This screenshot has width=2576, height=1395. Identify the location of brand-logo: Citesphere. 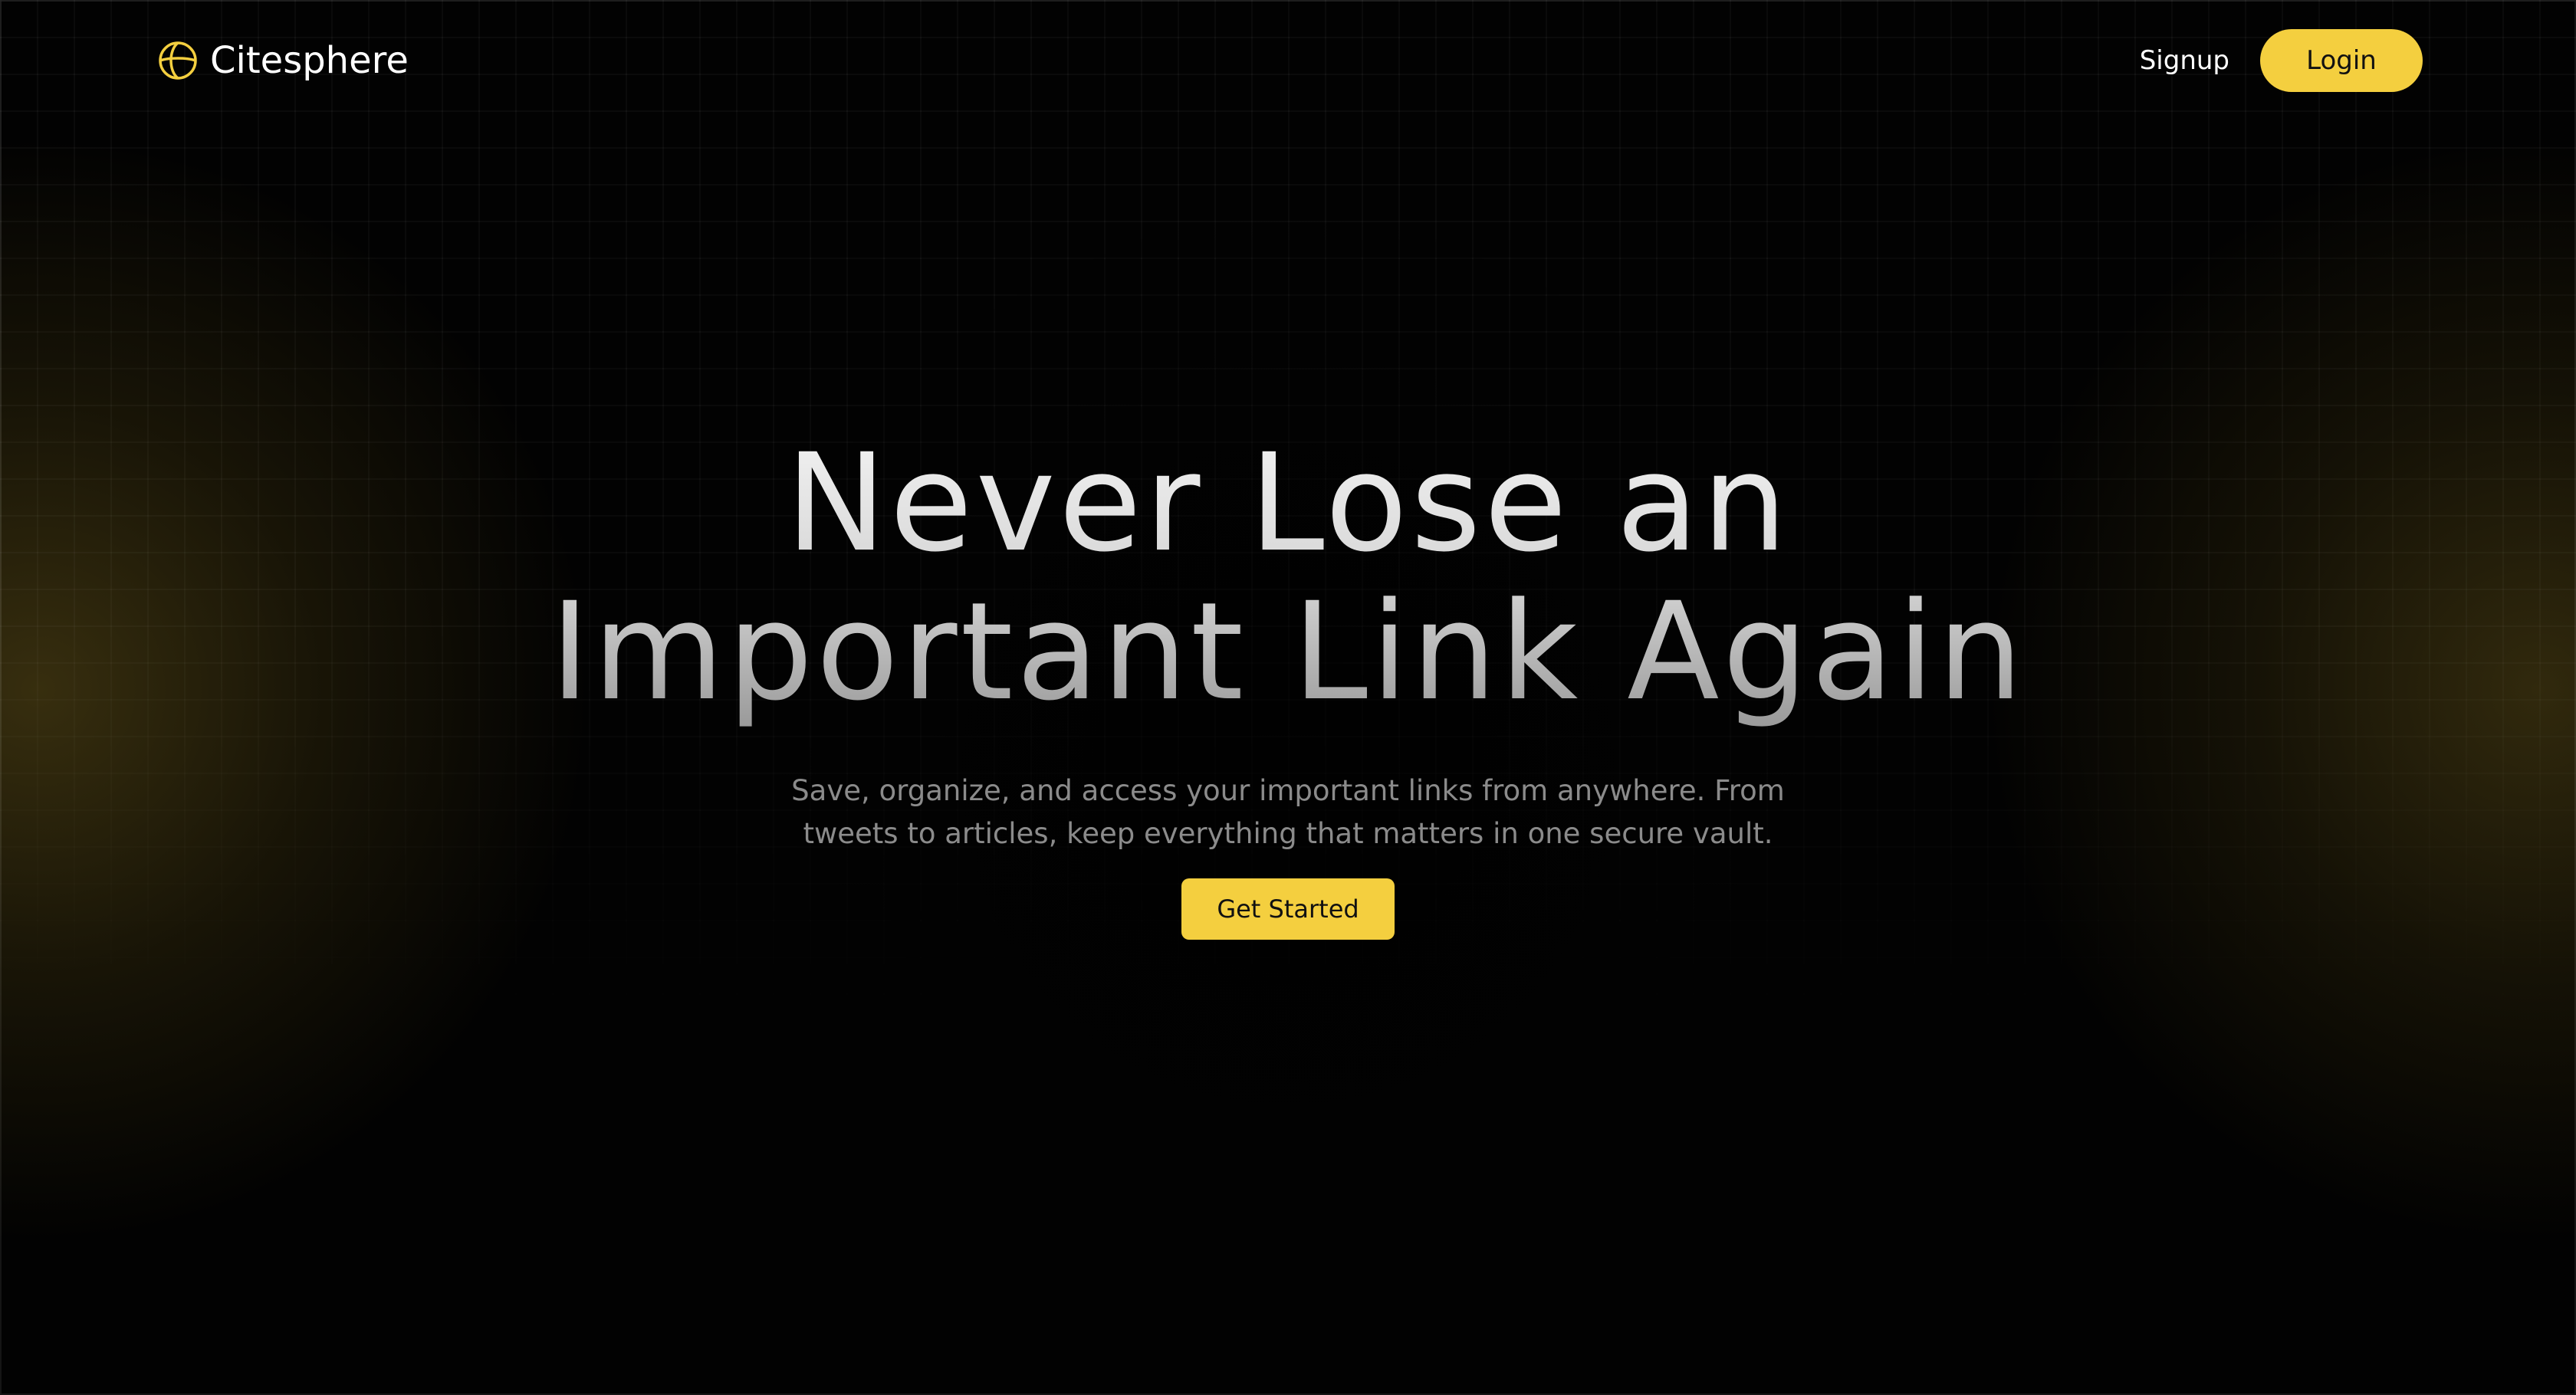
(284, 61).